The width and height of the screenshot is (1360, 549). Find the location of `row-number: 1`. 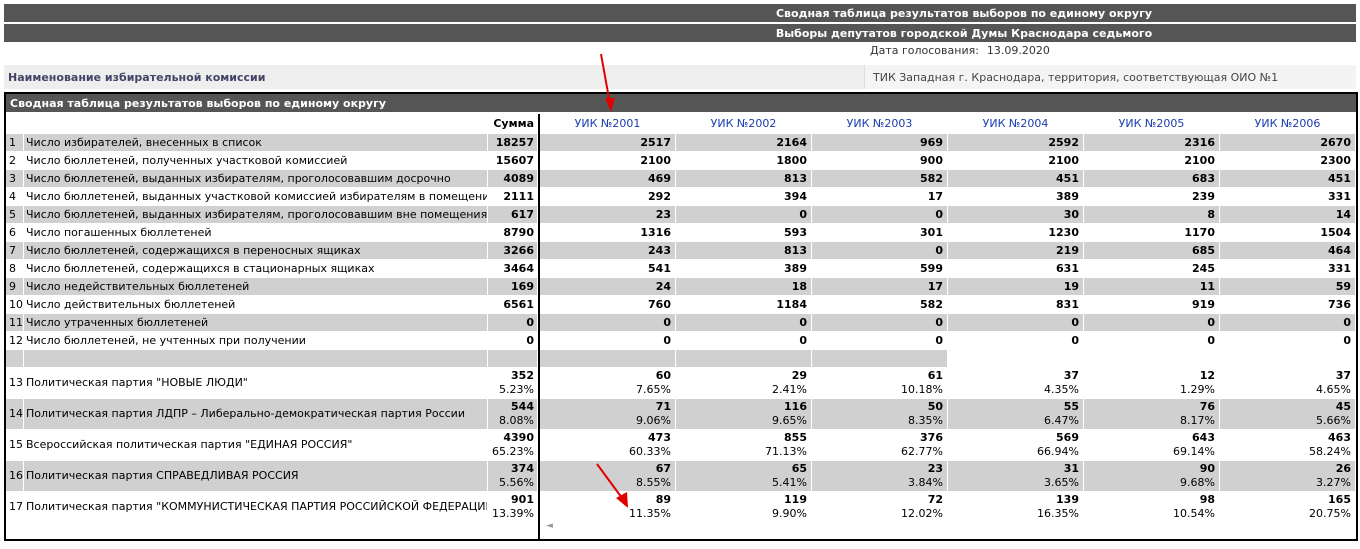

row-number: 1 is located at coordinates (15, 143).